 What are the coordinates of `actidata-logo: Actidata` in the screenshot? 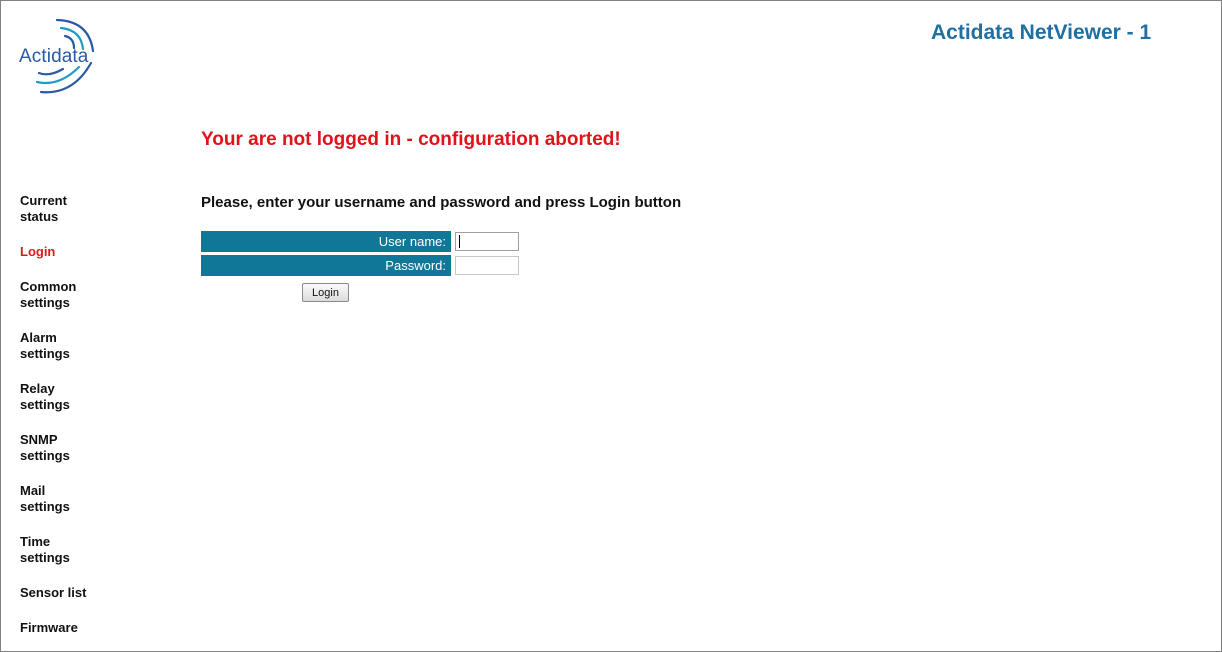 It's located at (60, 57).